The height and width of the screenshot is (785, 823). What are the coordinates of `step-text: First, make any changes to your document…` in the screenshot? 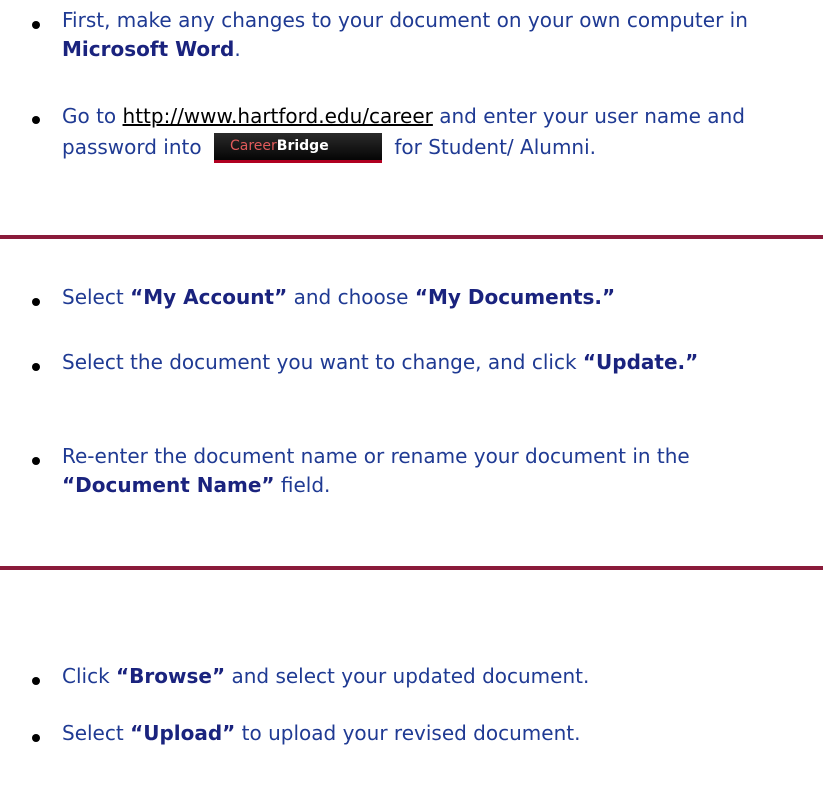 It's located at (405, 20).